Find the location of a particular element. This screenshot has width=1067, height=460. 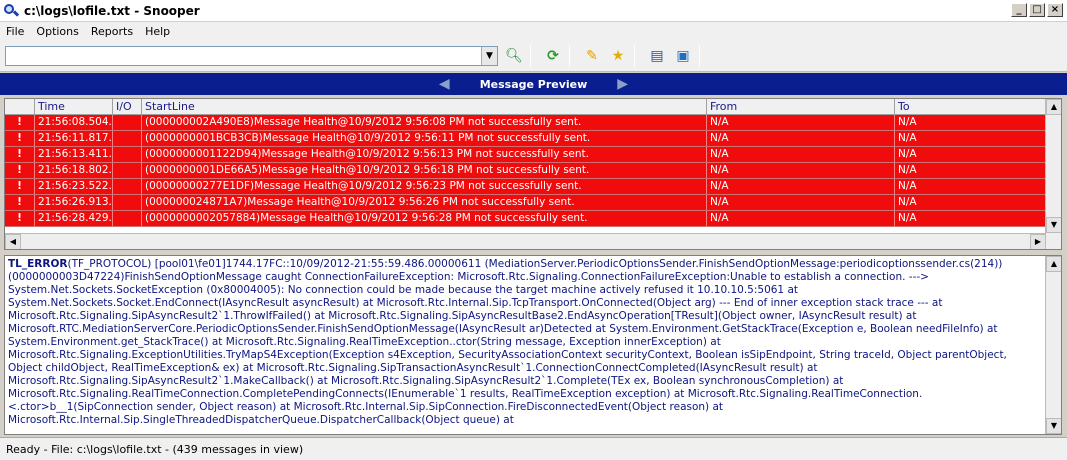

grid-horizontal-scrollbar: ◀ ▶ is located at coordinates (525, 241).